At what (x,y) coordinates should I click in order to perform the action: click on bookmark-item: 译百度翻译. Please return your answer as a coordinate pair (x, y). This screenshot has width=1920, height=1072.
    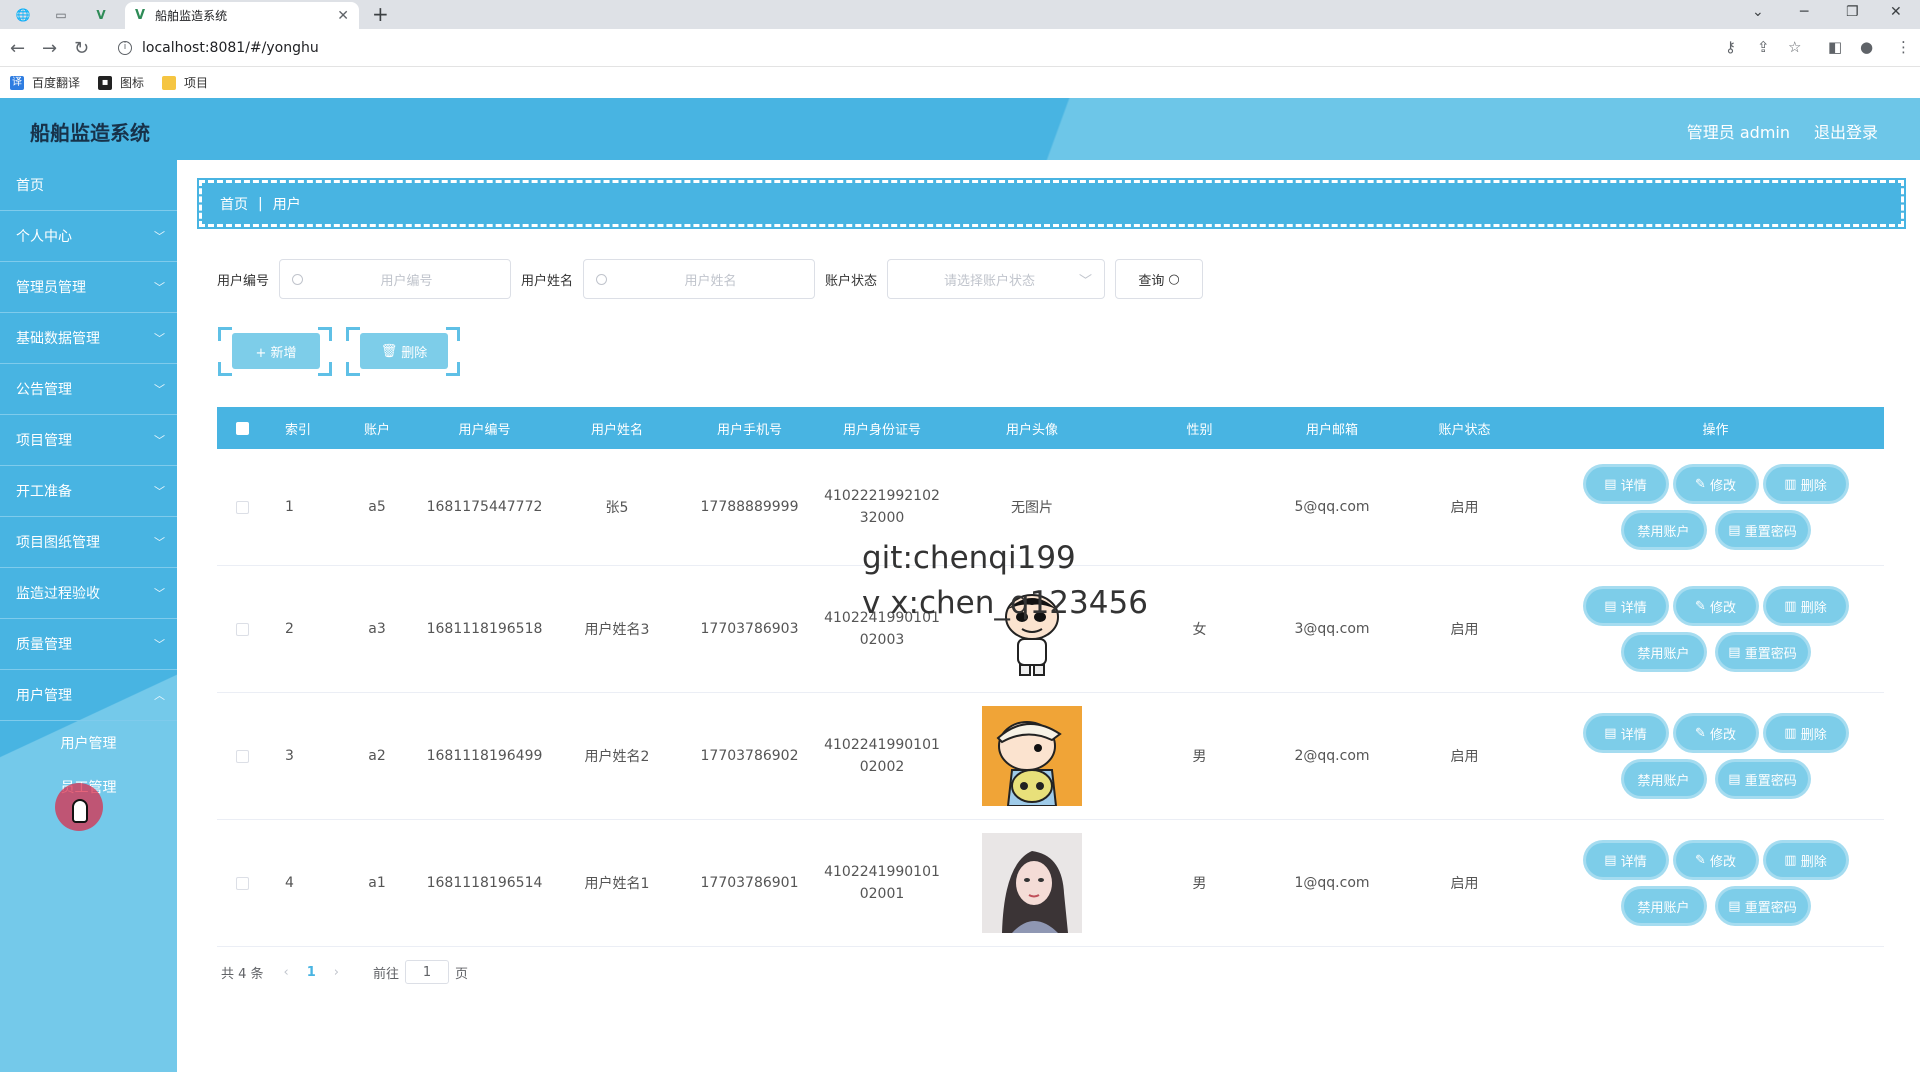
    Looking at the image, I should click on (45, 82).